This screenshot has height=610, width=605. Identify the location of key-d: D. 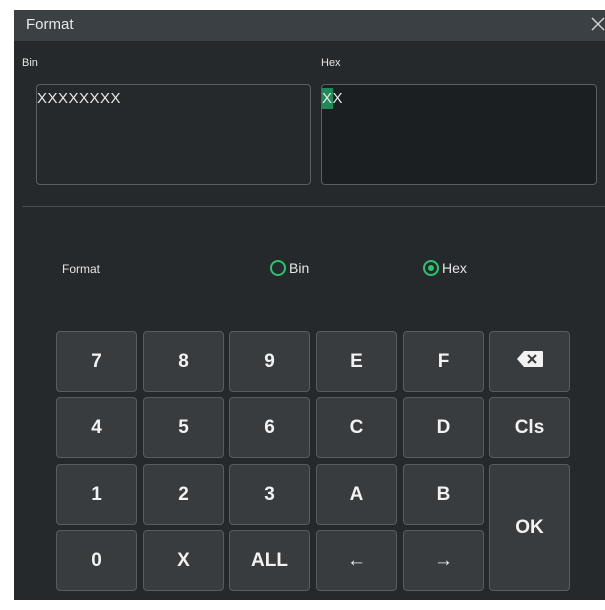
(443, 427).